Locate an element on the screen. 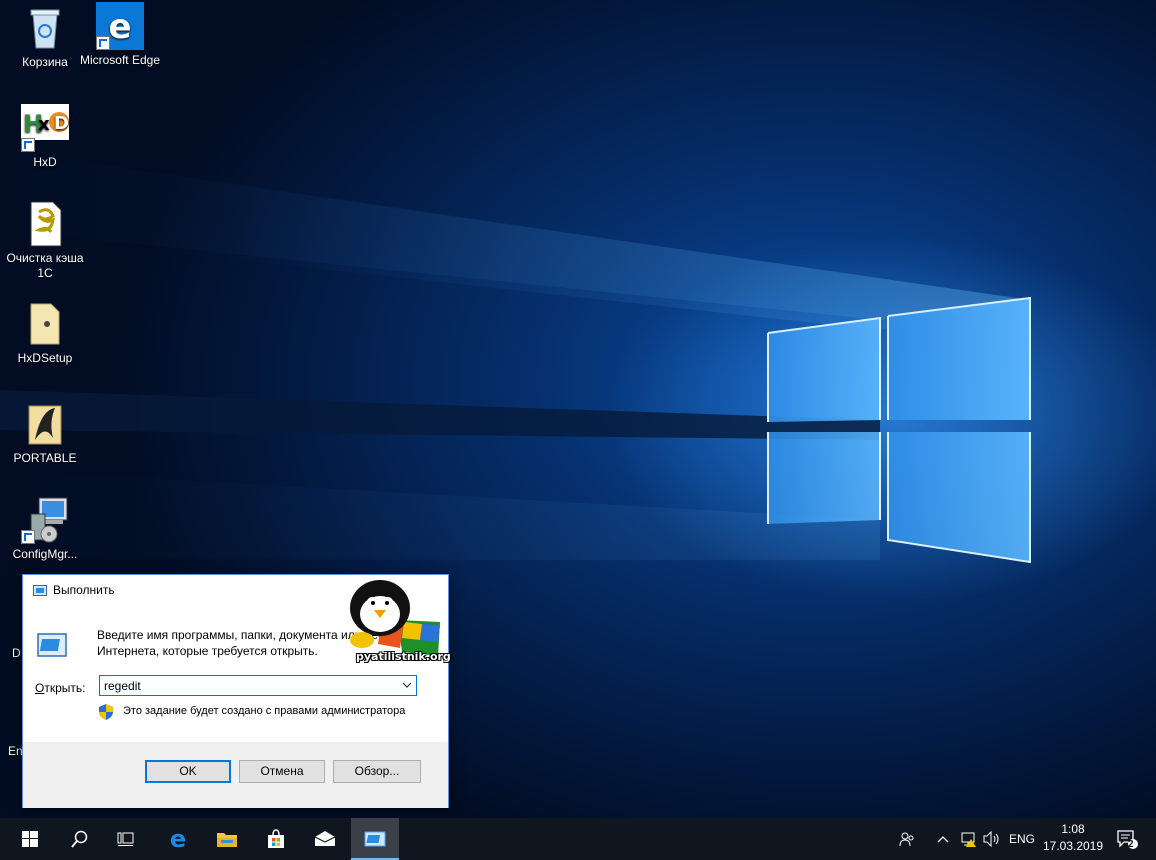 The height and width of the screenshot is (860, 1156). clock-time: 1:08 is located at coordinates (1073, 829).